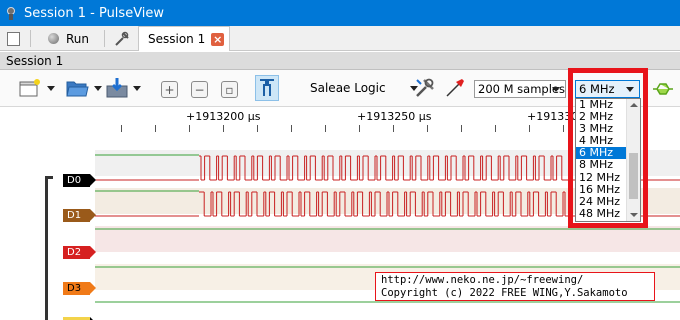 The image size is (680, 320). I want to click on pulseview-app-icon, so click(11, 13).